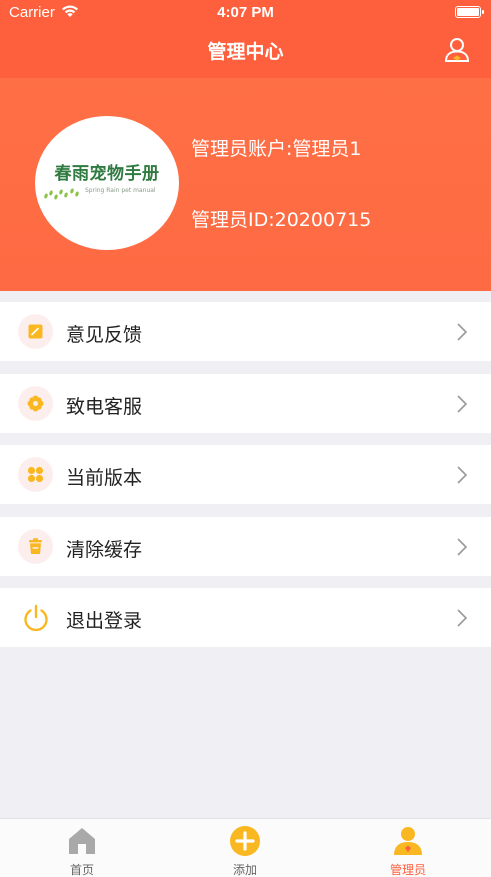 The width and height of the screenshot is (491, 877). Describe the element at coordinates (281, 220) in the screenshot. I see `admin-id: 管理员ID:20200715` at that location.